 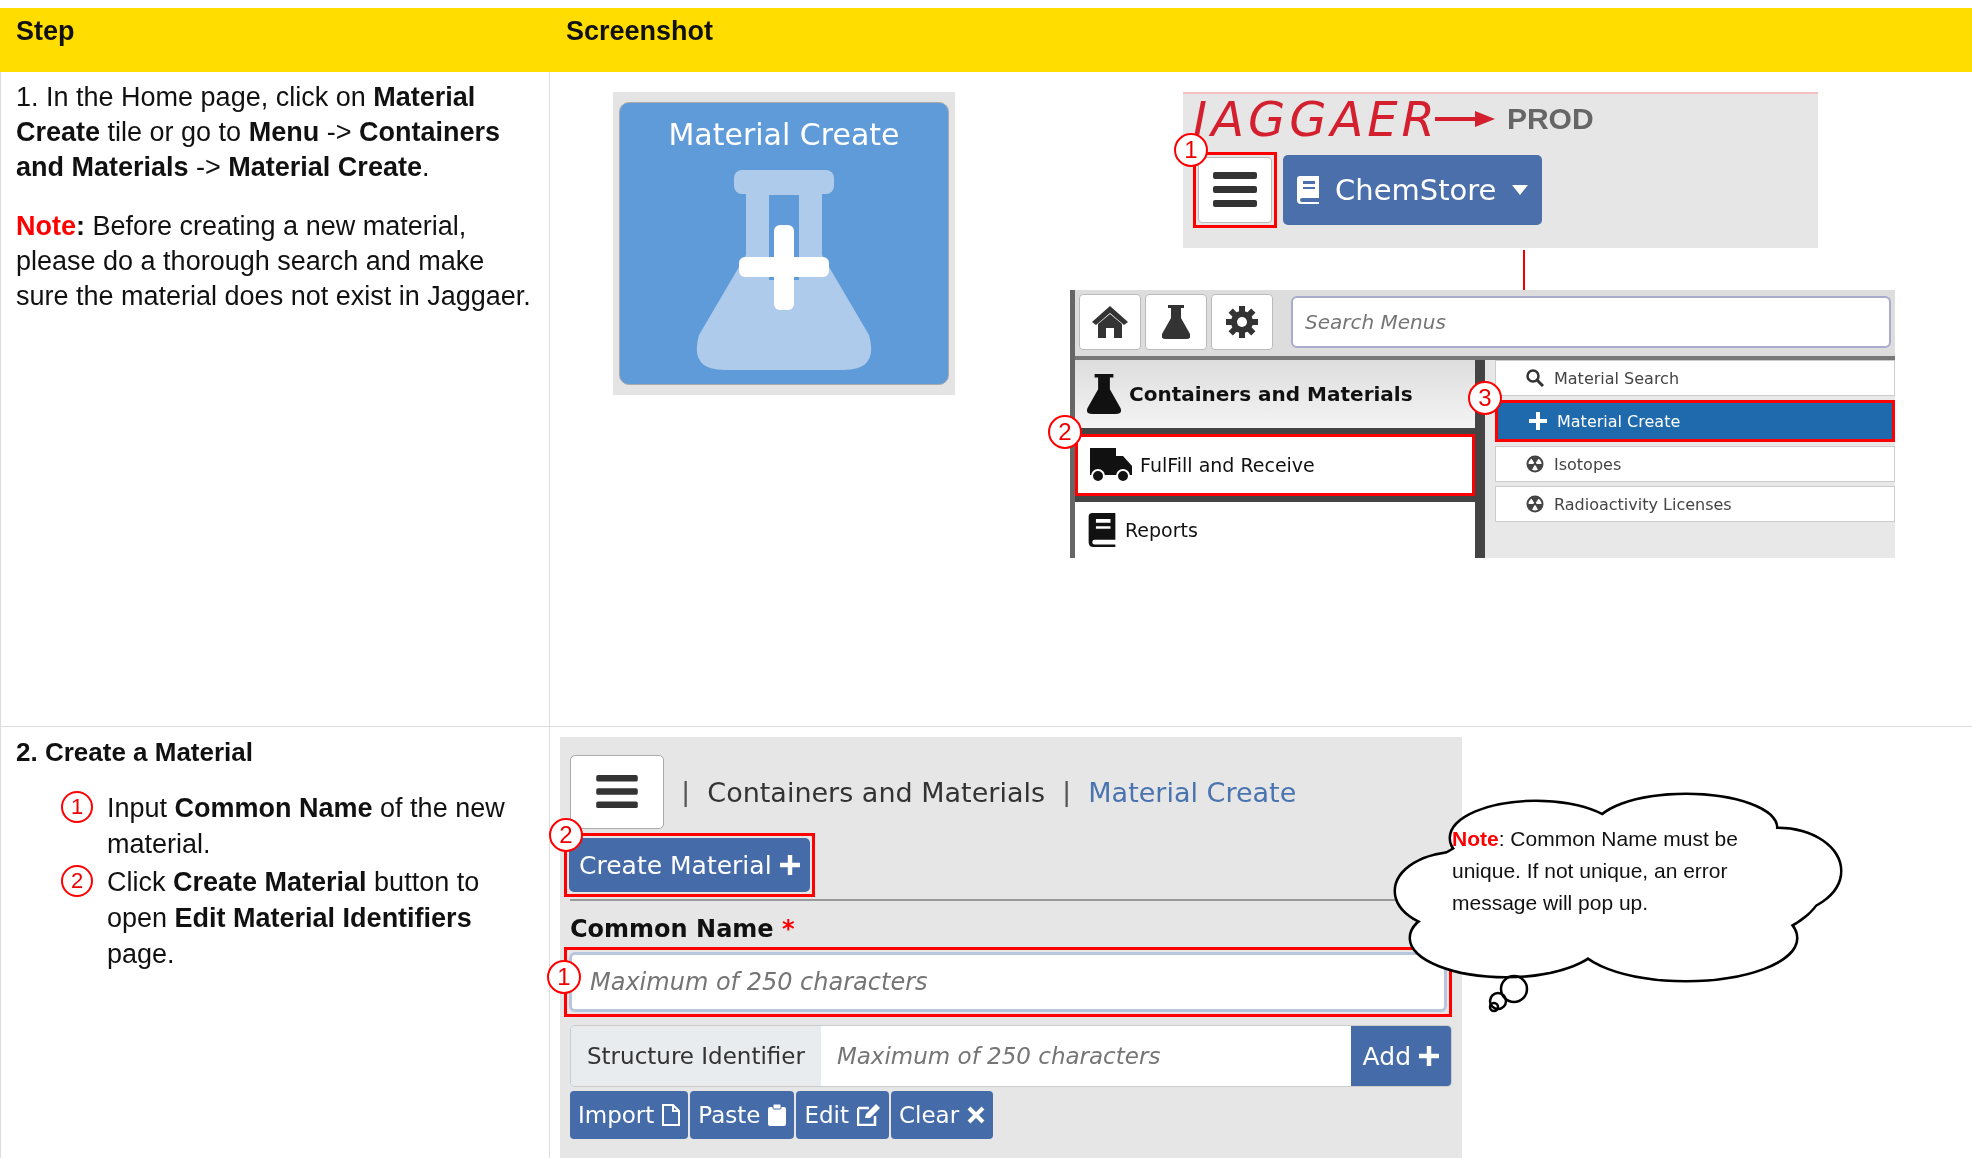 I want to click on instruction-text: 1. In the Home page, click on Material Create tile or go to Menu -> Containers and Materials -> Material Create., so click(x=258, y=132).